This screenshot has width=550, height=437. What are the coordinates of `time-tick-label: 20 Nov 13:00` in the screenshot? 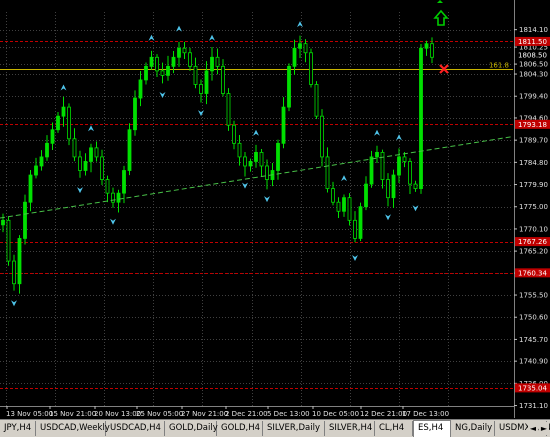 It's located at (117, 414).